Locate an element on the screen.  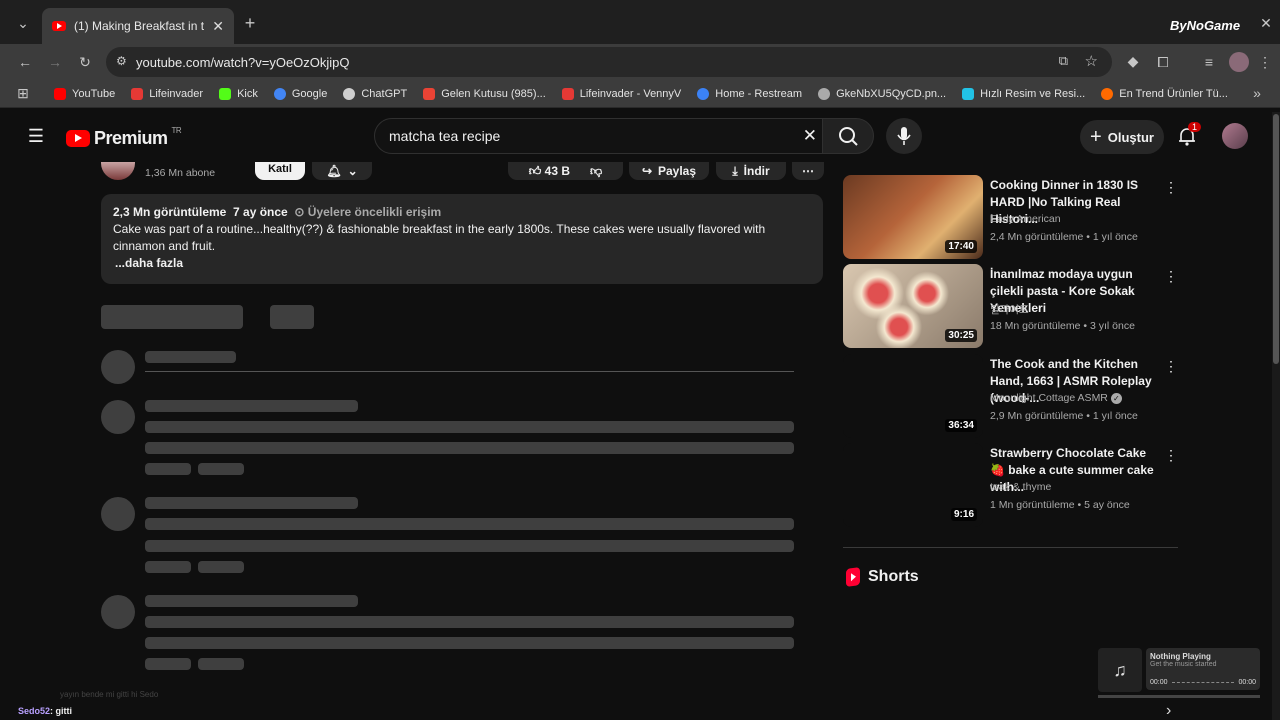
apps-grid-icon: ⊞ is located at coordinates (23, 93).